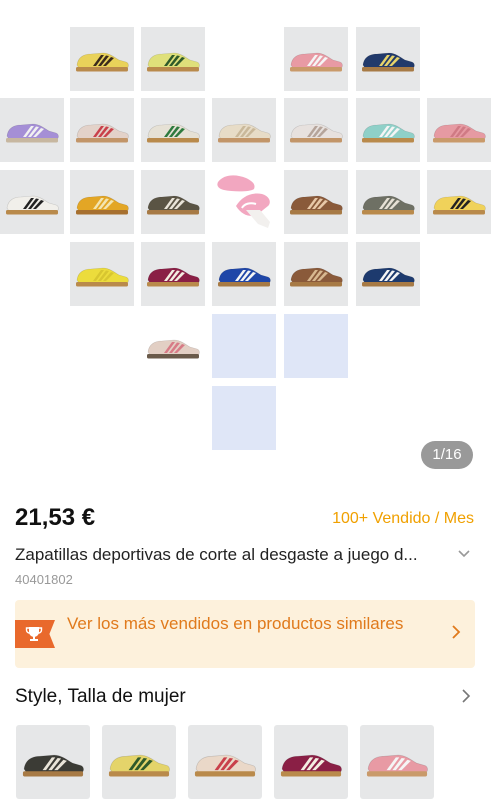  I want to click on style-size-label: Style, Talla de mujer, so click(100, 697).